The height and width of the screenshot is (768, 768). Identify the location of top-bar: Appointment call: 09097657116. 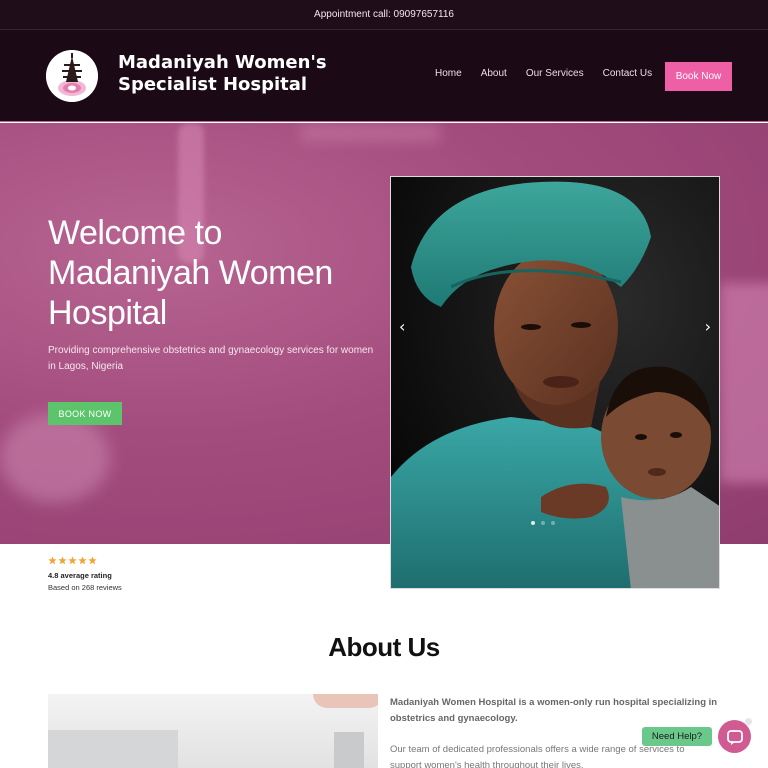
(384, 15).